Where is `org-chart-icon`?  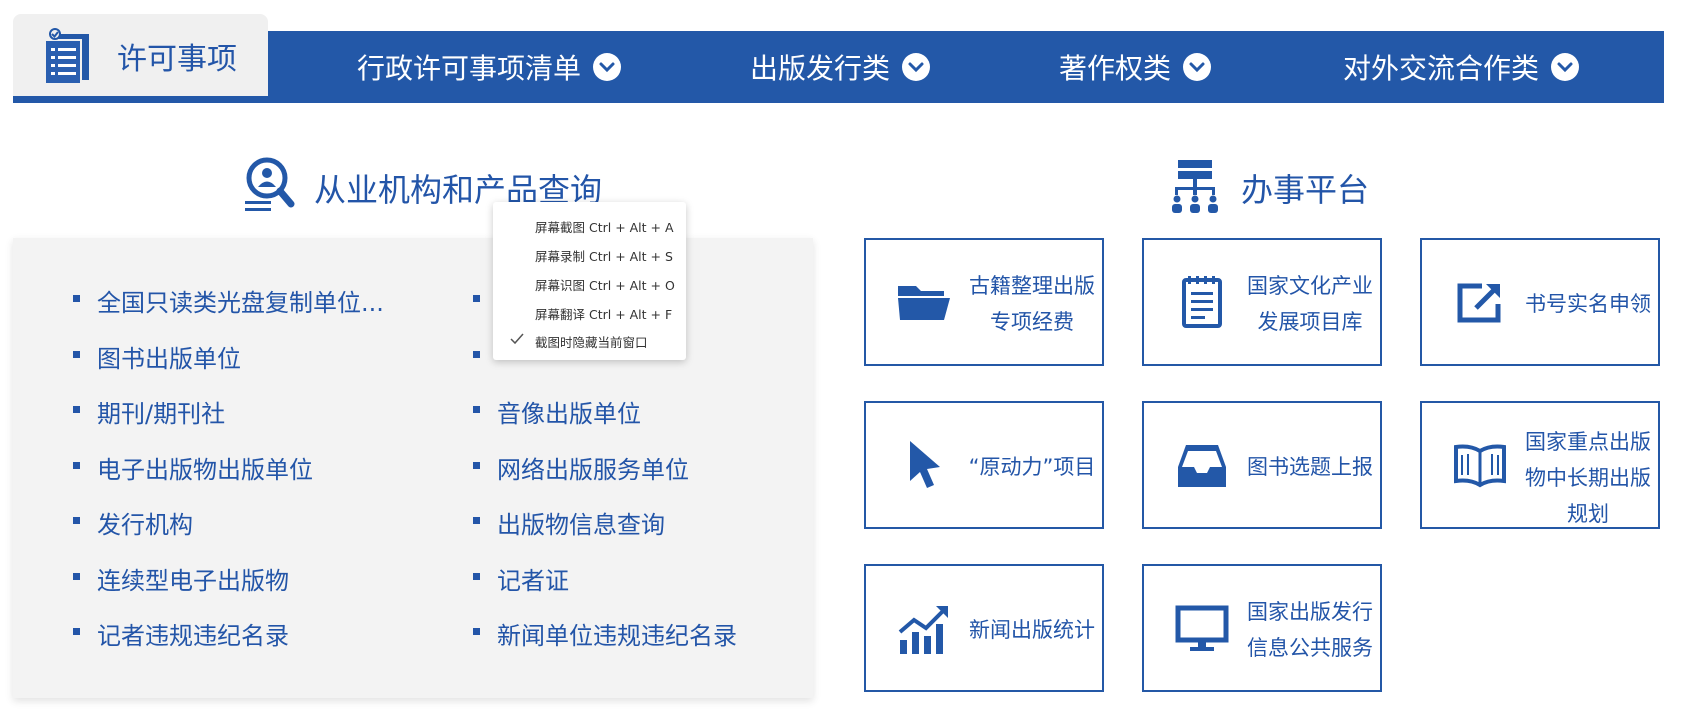 org-chart-icon is located at coordinates (1195, 186).